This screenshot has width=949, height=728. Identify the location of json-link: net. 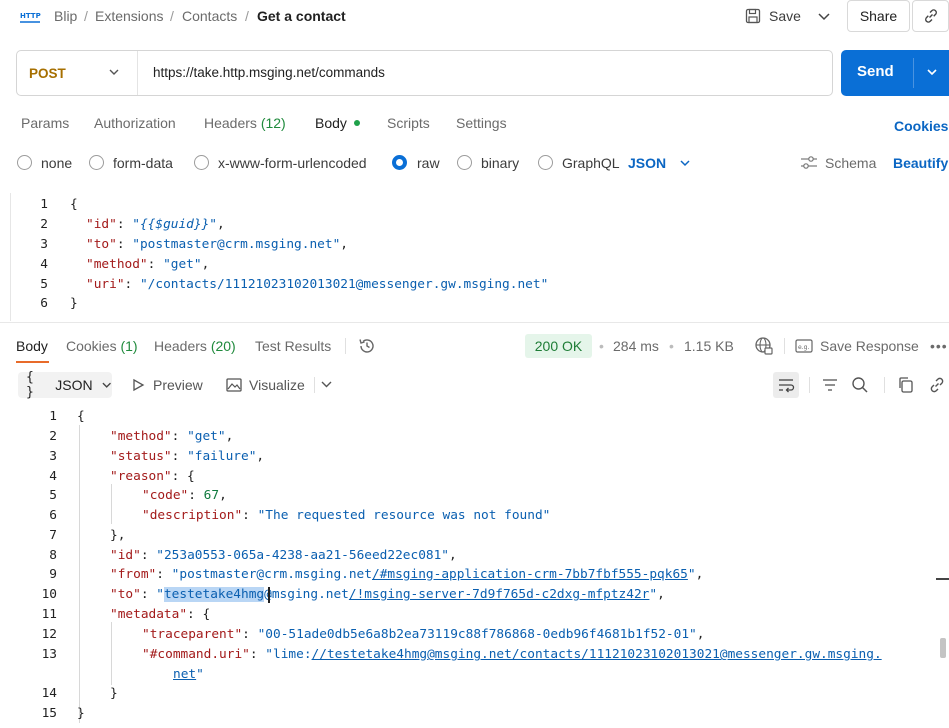
(184, 674).